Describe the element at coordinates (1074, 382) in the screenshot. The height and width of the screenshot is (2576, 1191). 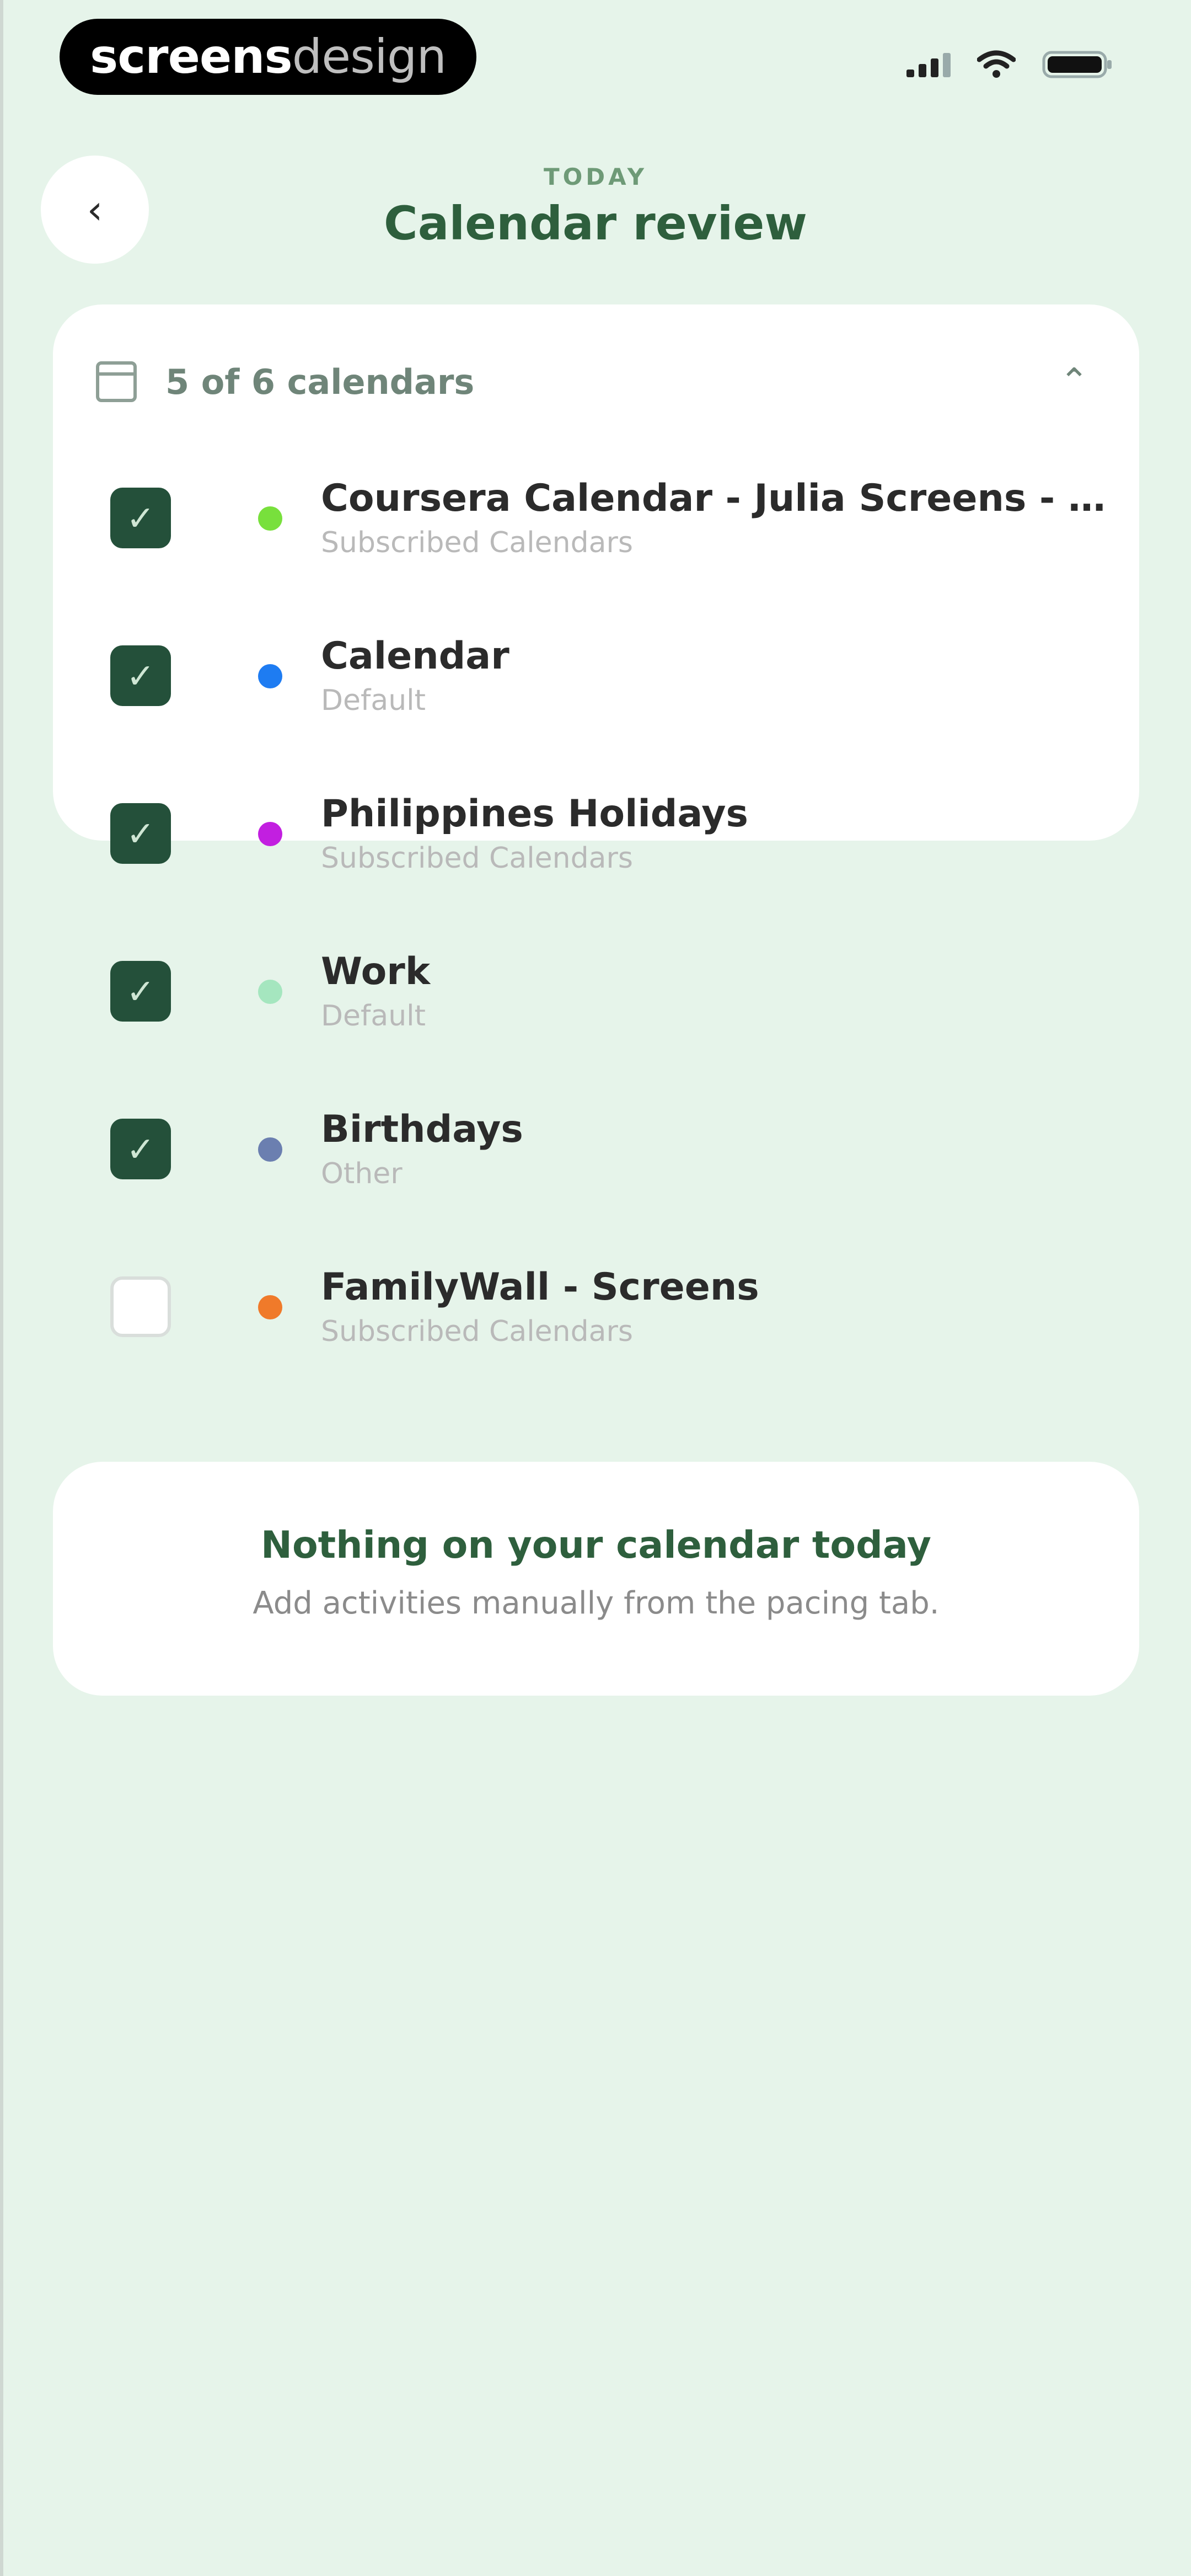
I see `chevron-up-icon: ⌃` at that location.